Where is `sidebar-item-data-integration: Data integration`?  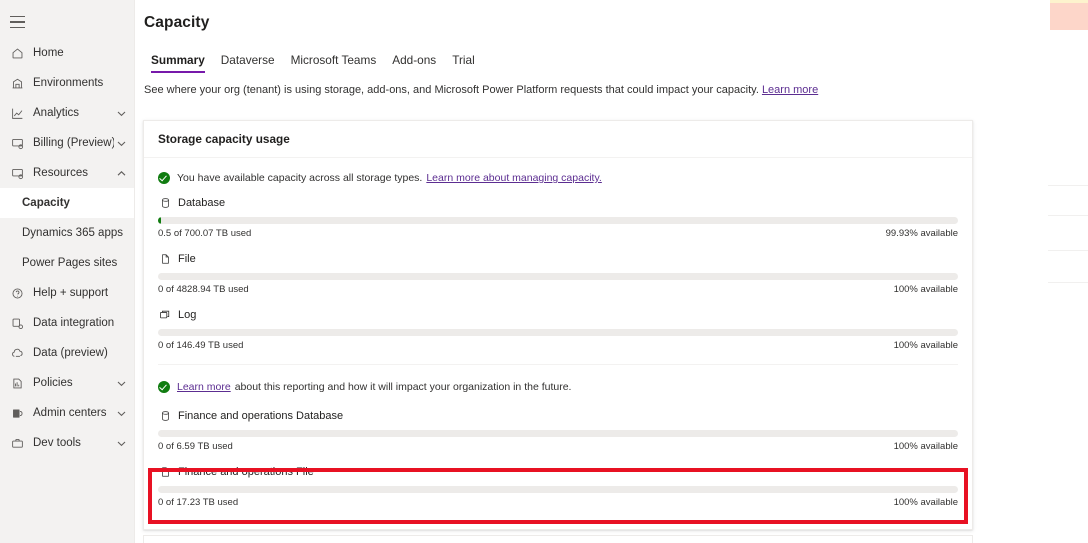 sidebar-item-data-integration: Data integration is located at coordinates (67, 323).